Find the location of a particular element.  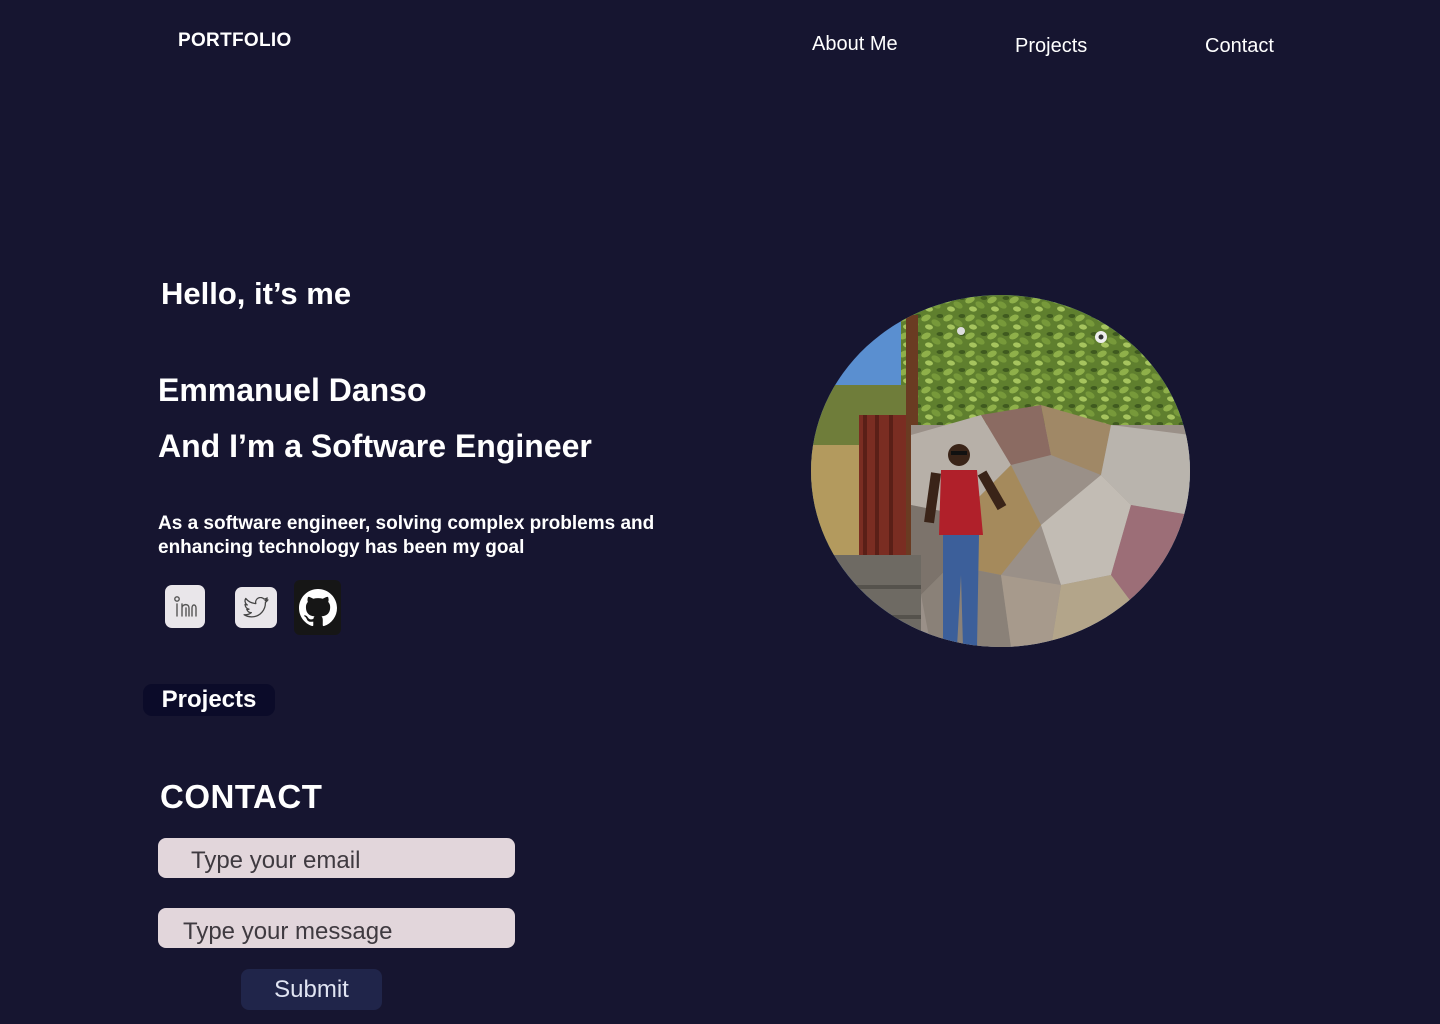

brand-logo: PORTFOLIO is located at coordinates (235, 40).